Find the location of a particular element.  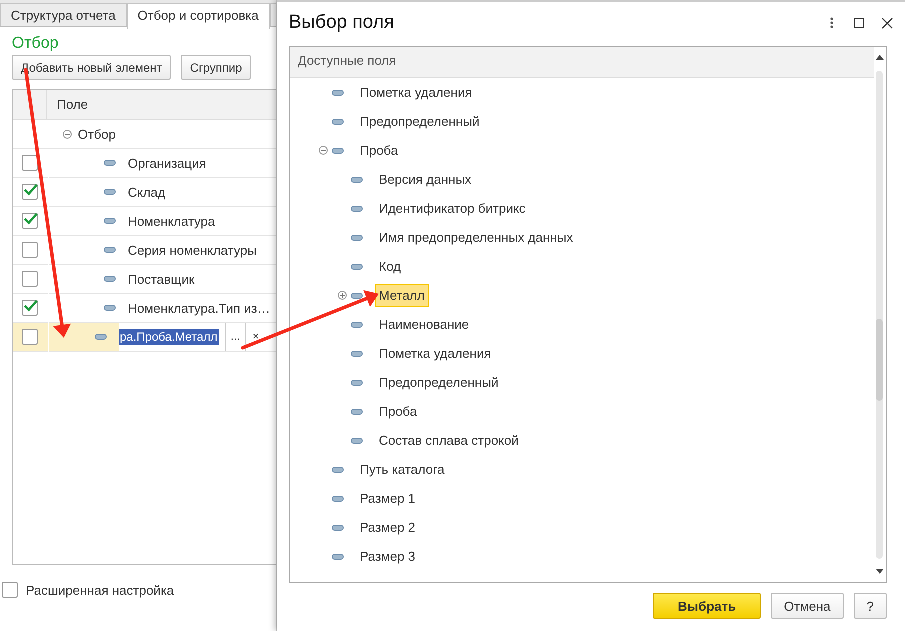

table-row: Номенклатура is located at coordinates (144, 221).